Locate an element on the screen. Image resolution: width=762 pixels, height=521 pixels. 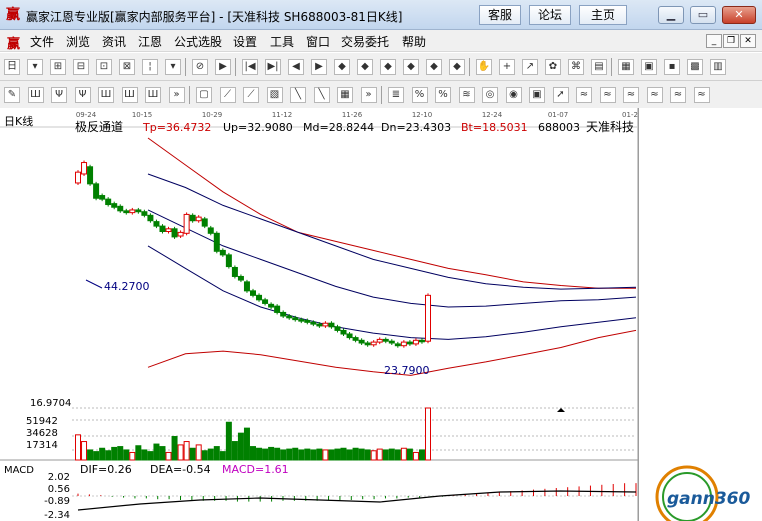
calc-icon: ▤ is located at coordinates (599, 67).